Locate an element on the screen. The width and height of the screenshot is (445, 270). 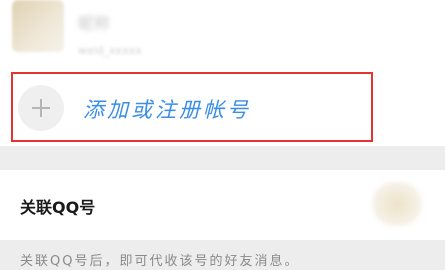
linked-qq-title: 关联QQ号 is located at coordinates (58, 207).